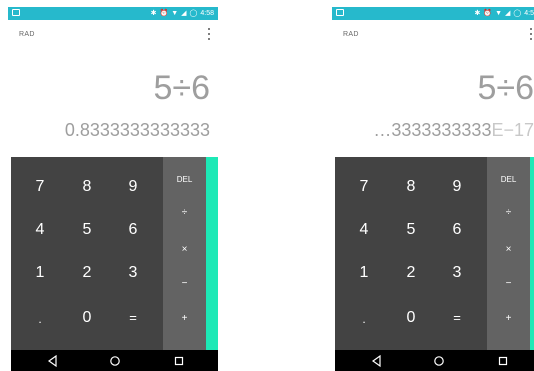 Image resolution: width=534 pixels, height=371 pixels. What do you see at coordinates (512, 130) in the screenshot?
I see `result-exponent: E−17` at bounding box center [512, 130].